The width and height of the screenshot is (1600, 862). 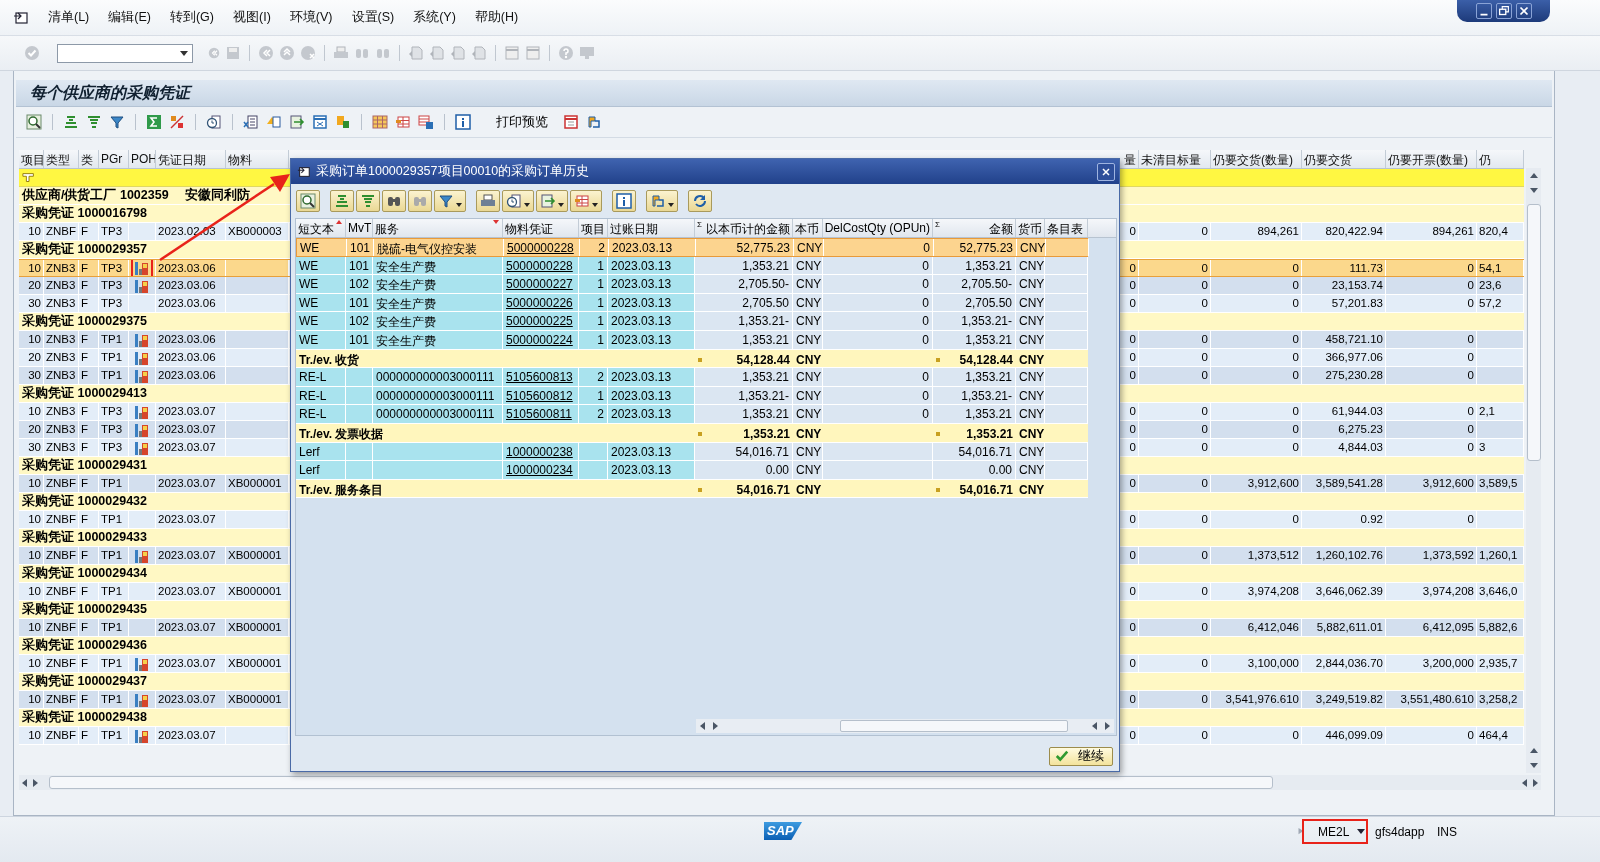 I want to click on print-button, so click(x=488, y=201).